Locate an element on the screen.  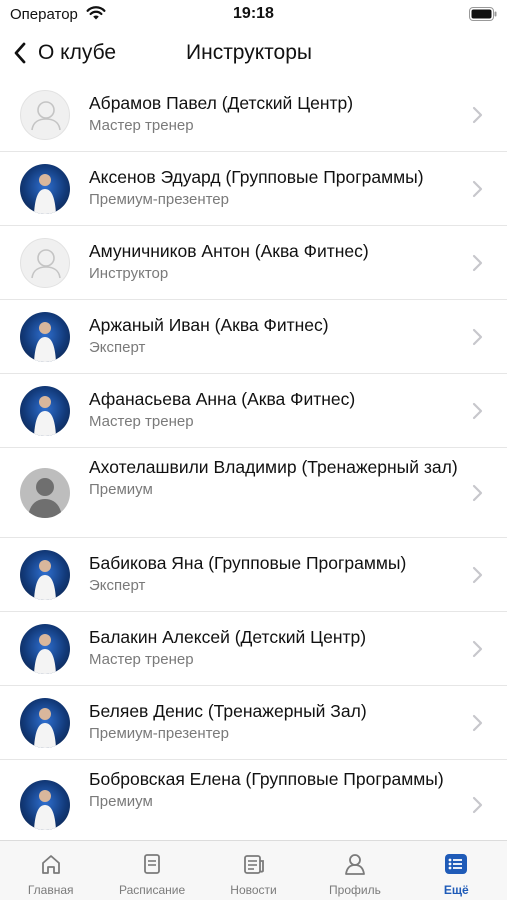
tab-label: Расписание is located at coordinates (152, 890).